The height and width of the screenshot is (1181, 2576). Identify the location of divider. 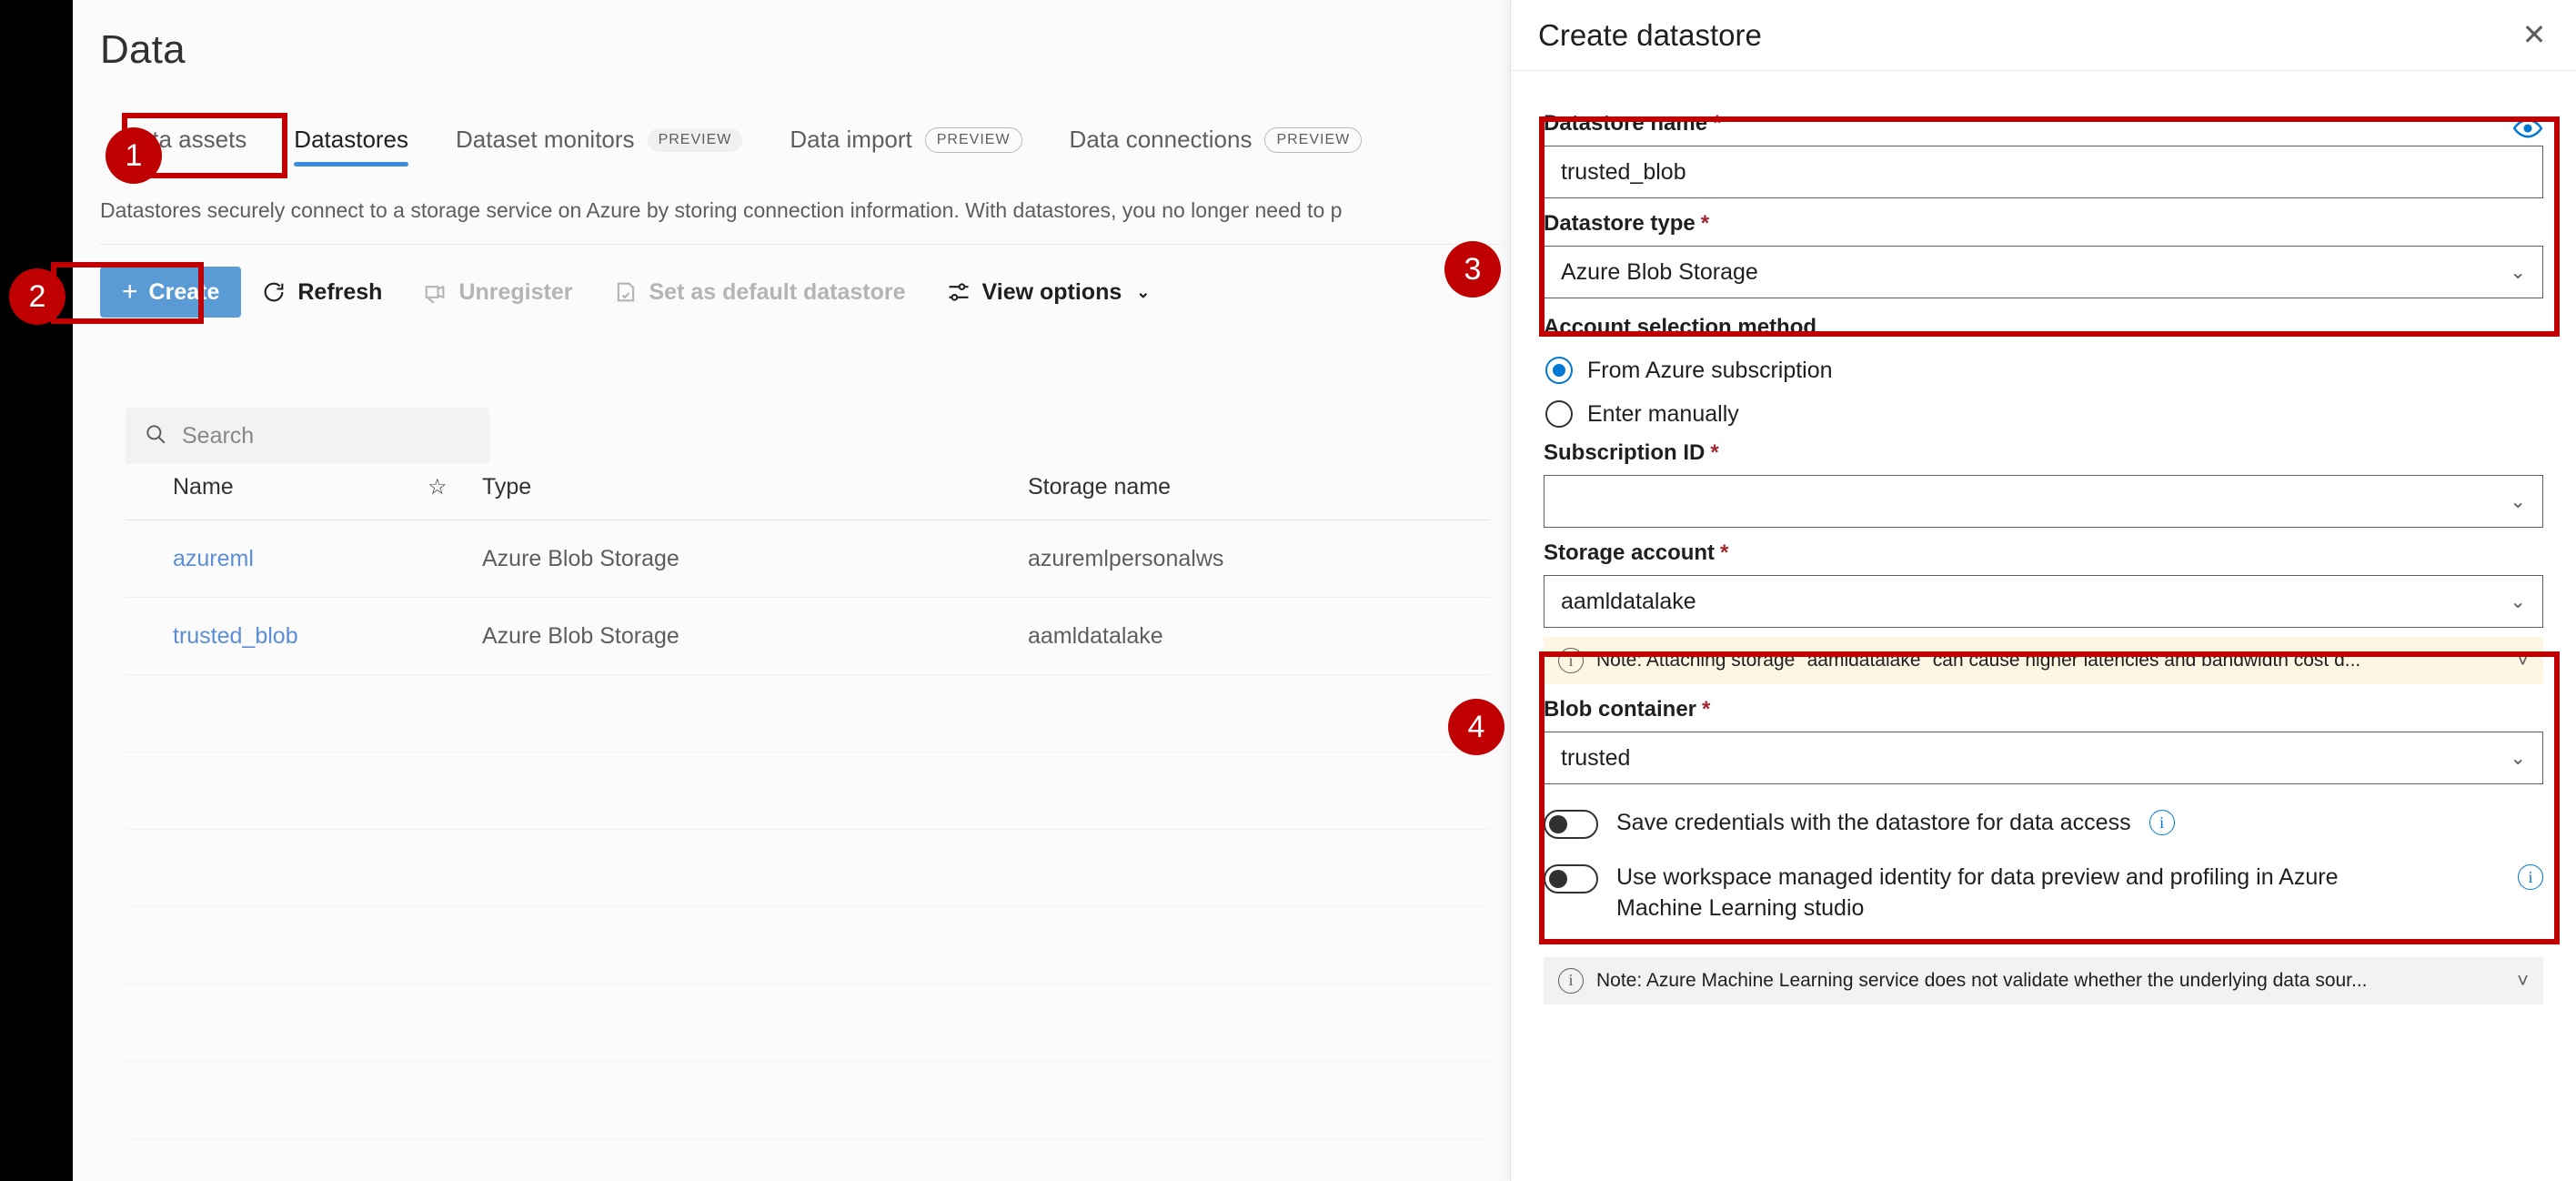
(800, 244).